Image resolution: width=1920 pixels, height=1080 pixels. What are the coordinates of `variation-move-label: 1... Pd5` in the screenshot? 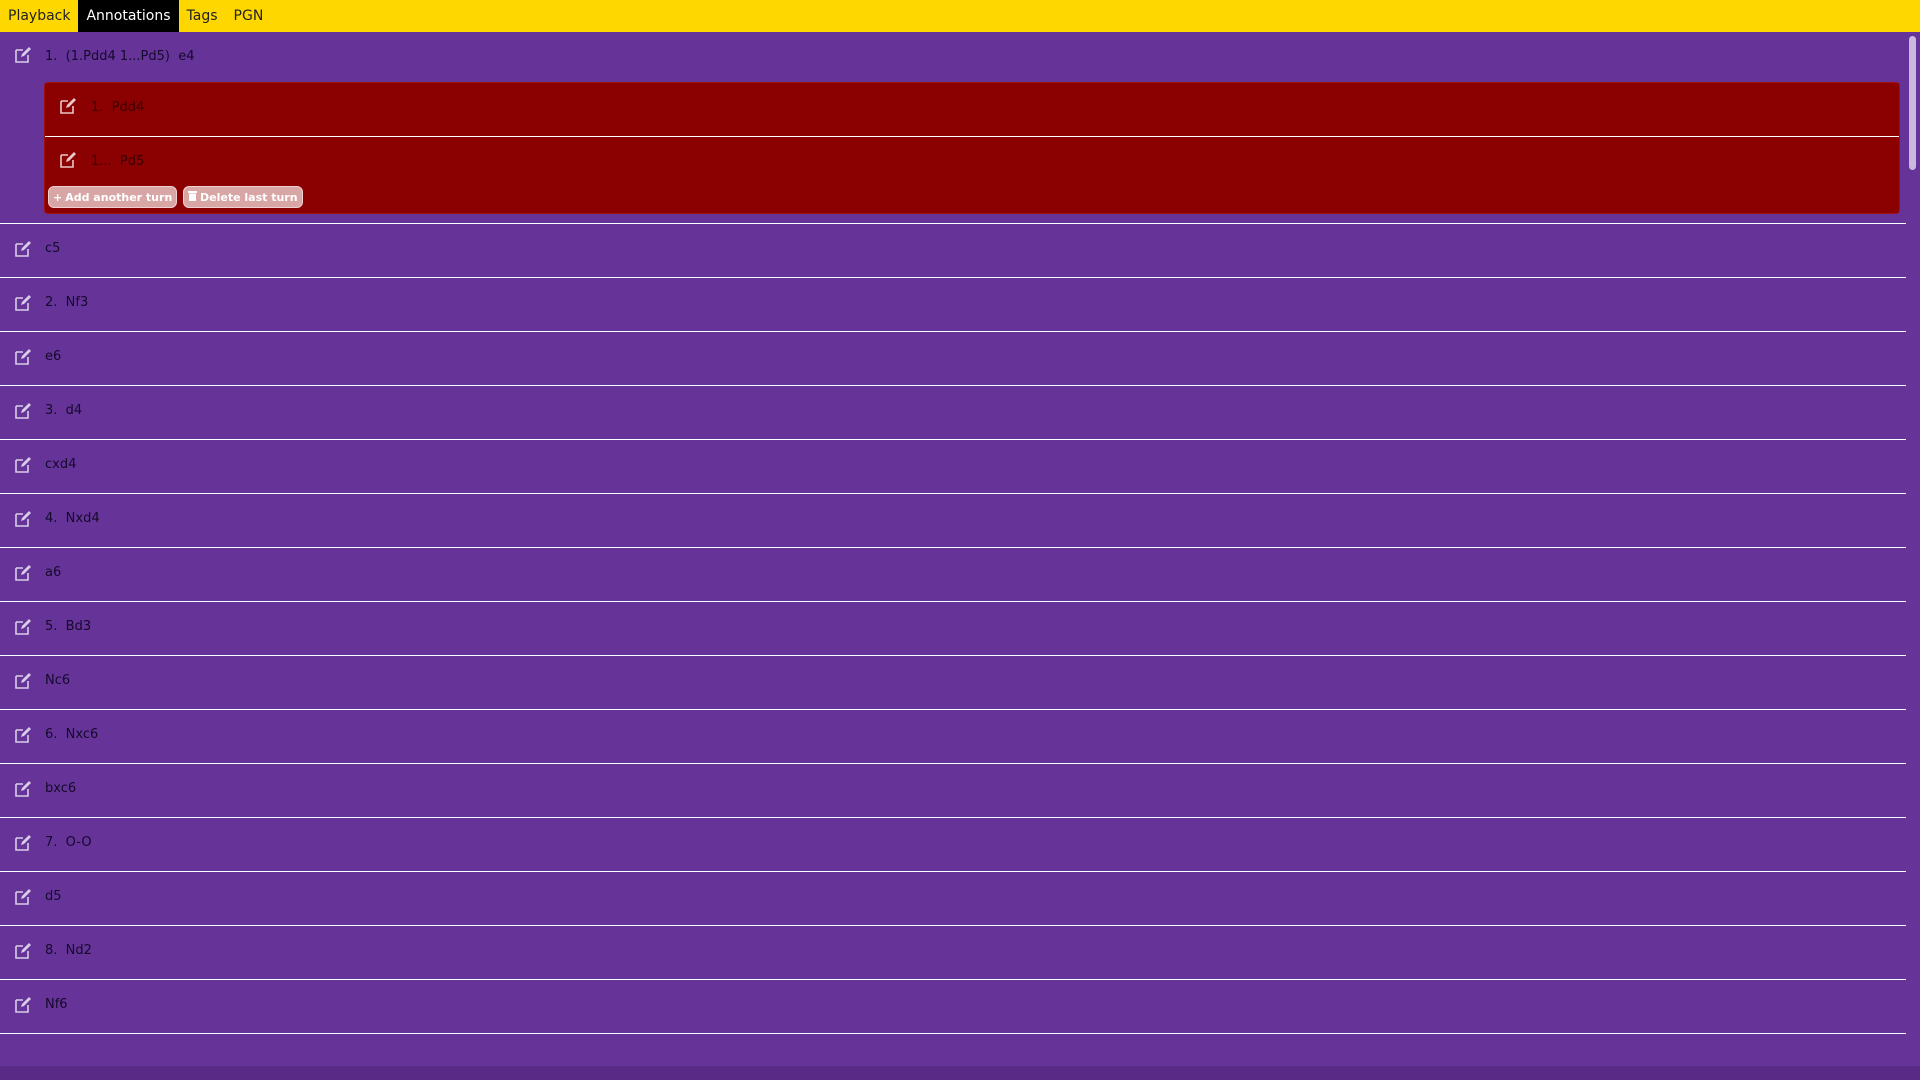 It's located at (118, 161).